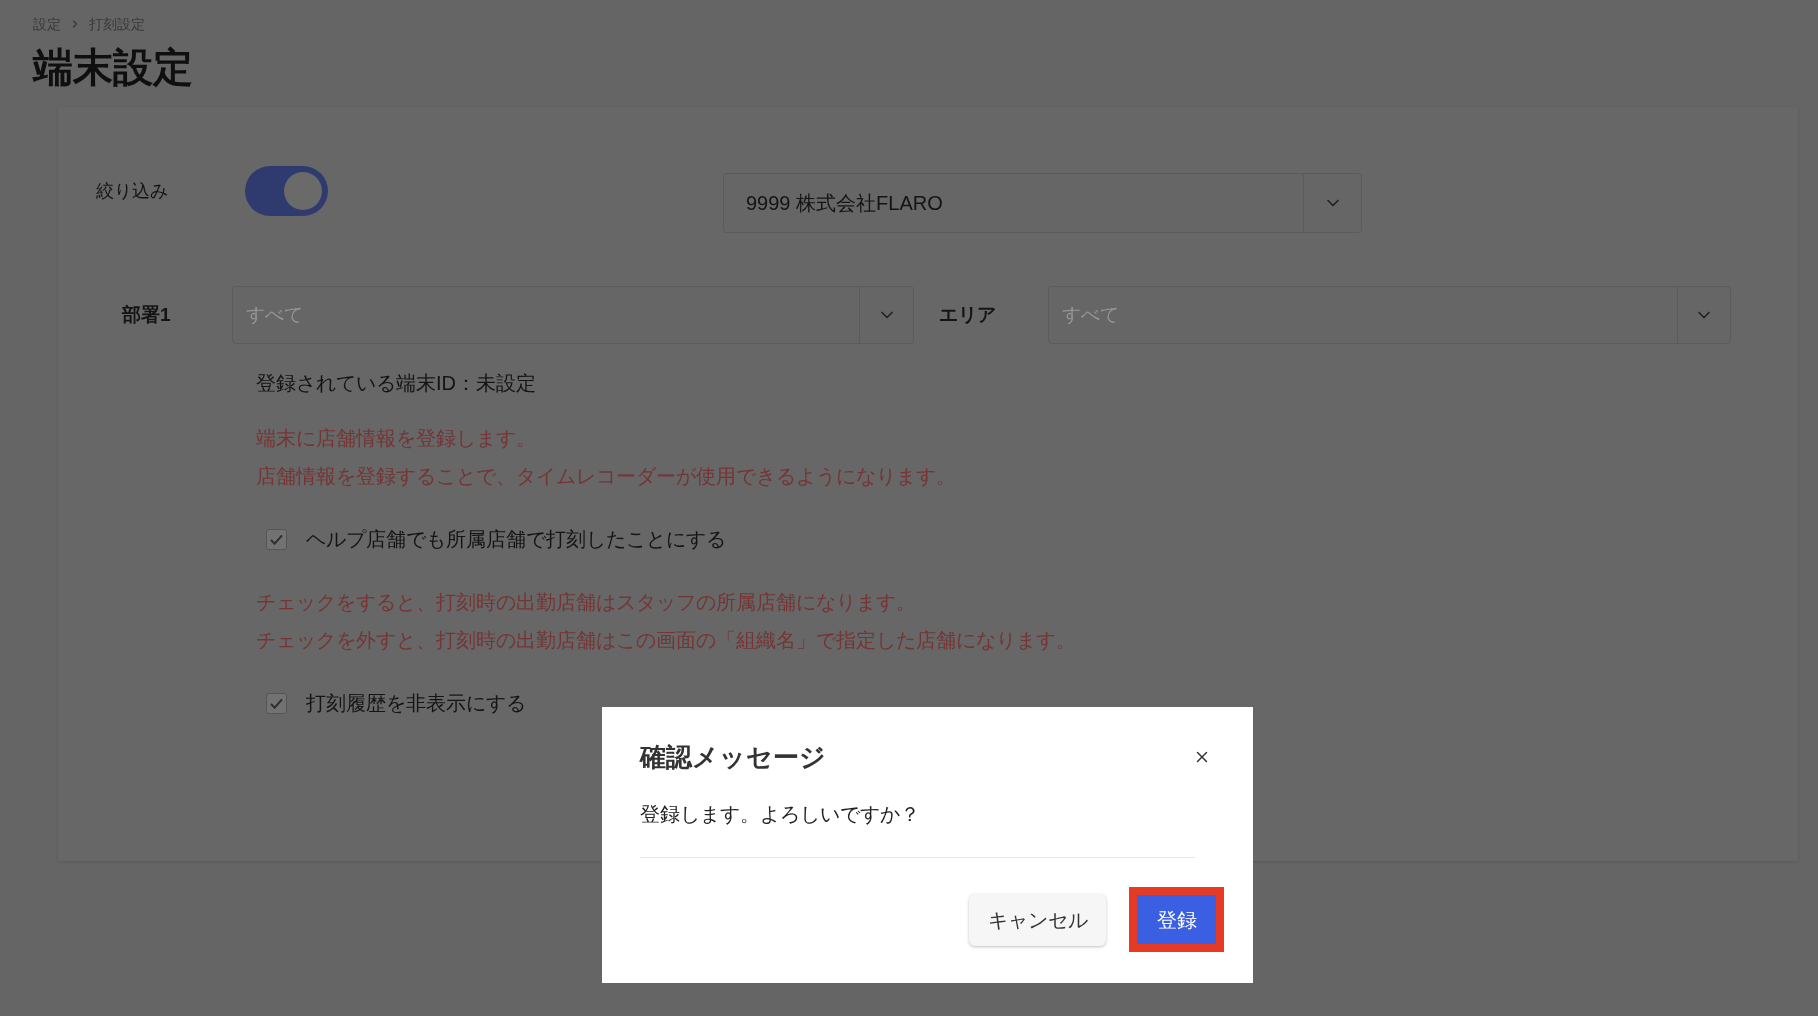 The height and width of the screenshot is (1016, 1818). Describe the element at coordinates (132, 191) in the screenshot. I see `filter-label: 絞り込み` at that location.